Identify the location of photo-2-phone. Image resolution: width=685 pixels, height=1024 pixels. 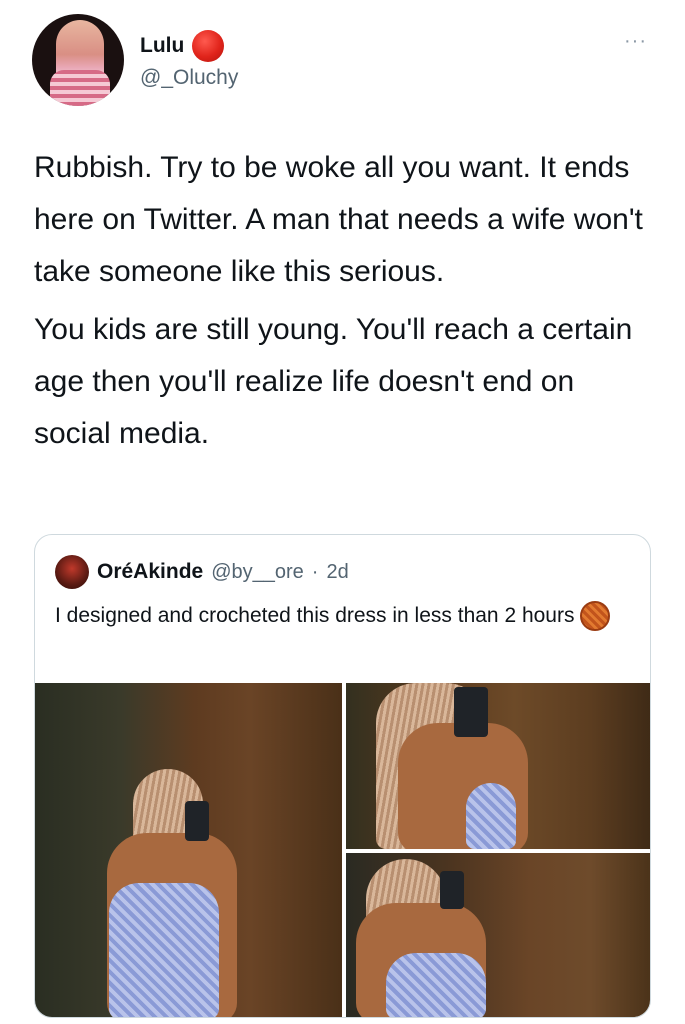
(471, 712).